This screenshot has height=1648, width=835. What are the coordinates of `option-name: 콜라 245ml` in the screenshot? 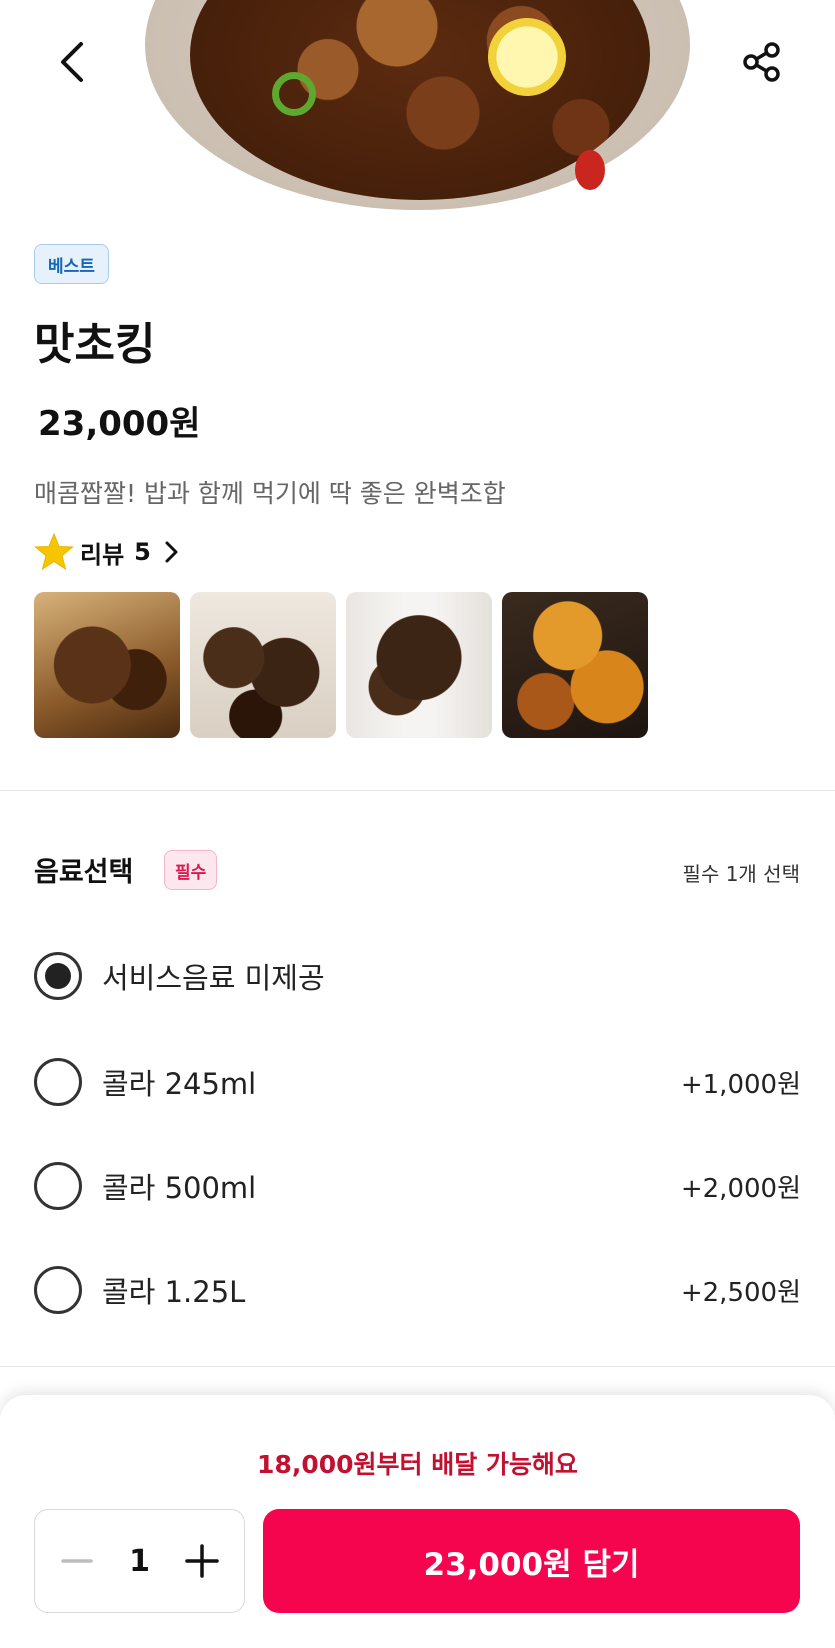 It's located at (179, 1084).